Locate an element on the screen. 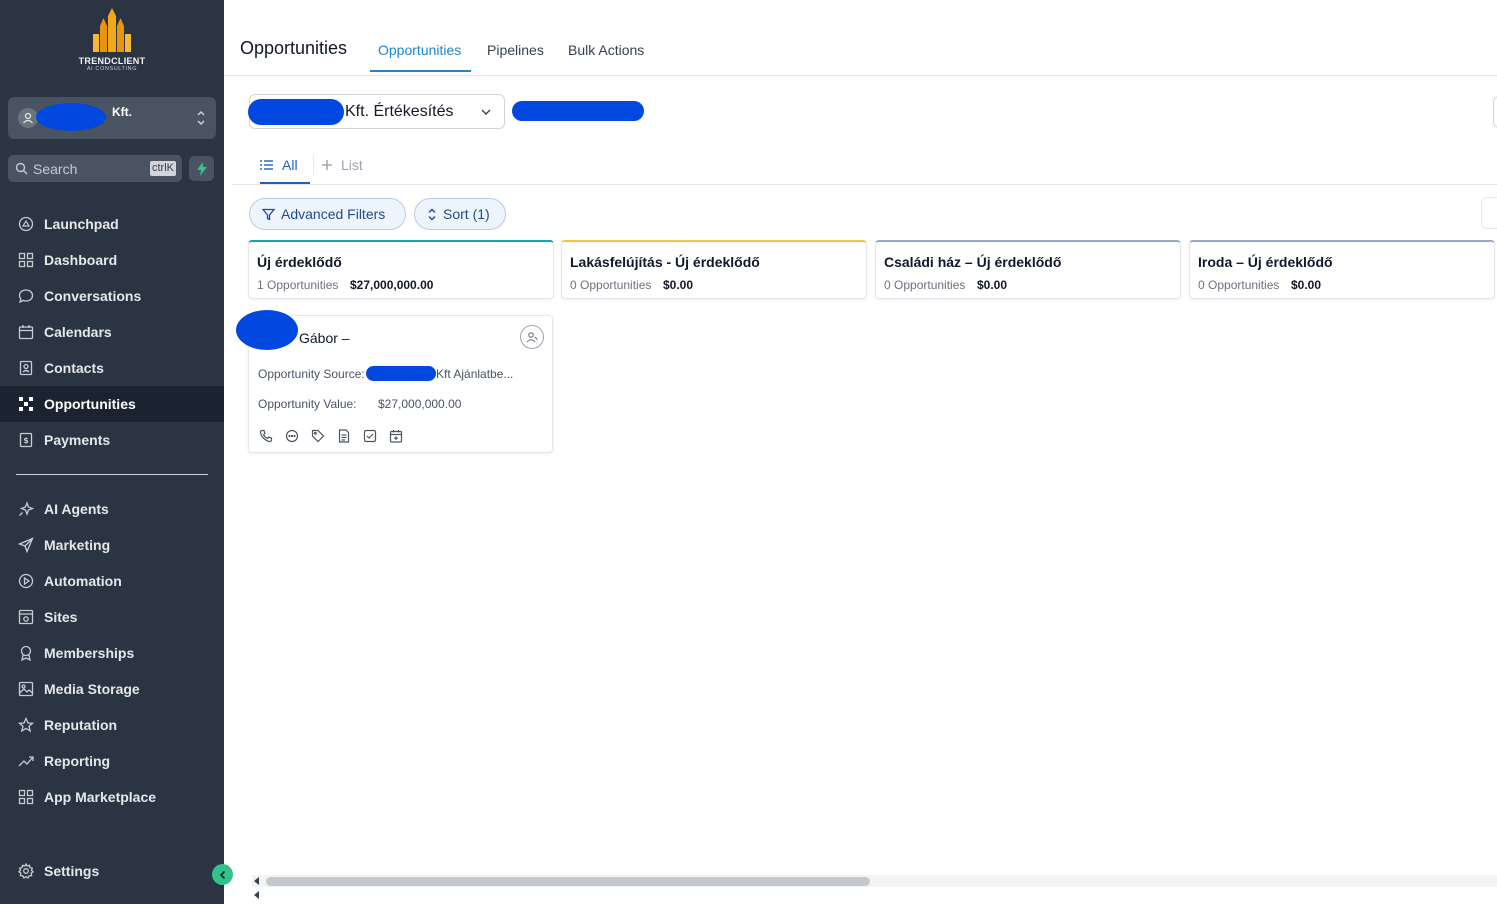 This screenshot has height=904, width=1497. sidebar-item-conversations: Conversations is located at coordinates (112, 296).